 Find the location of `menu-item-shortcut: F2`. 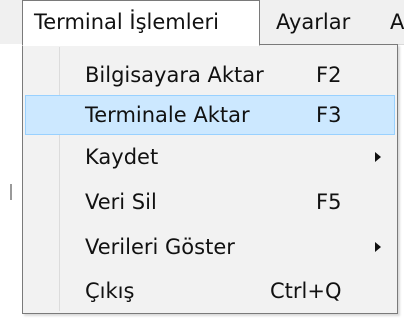

menu-item-shortcut: F2 is located at coordinates (329, 75).